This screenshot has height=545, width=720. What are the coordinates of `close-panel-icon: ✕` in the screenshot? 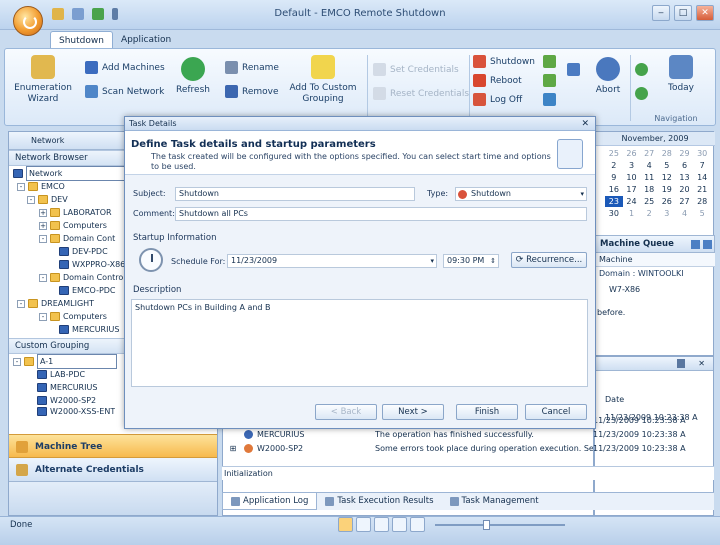 It's located at (701, 363).